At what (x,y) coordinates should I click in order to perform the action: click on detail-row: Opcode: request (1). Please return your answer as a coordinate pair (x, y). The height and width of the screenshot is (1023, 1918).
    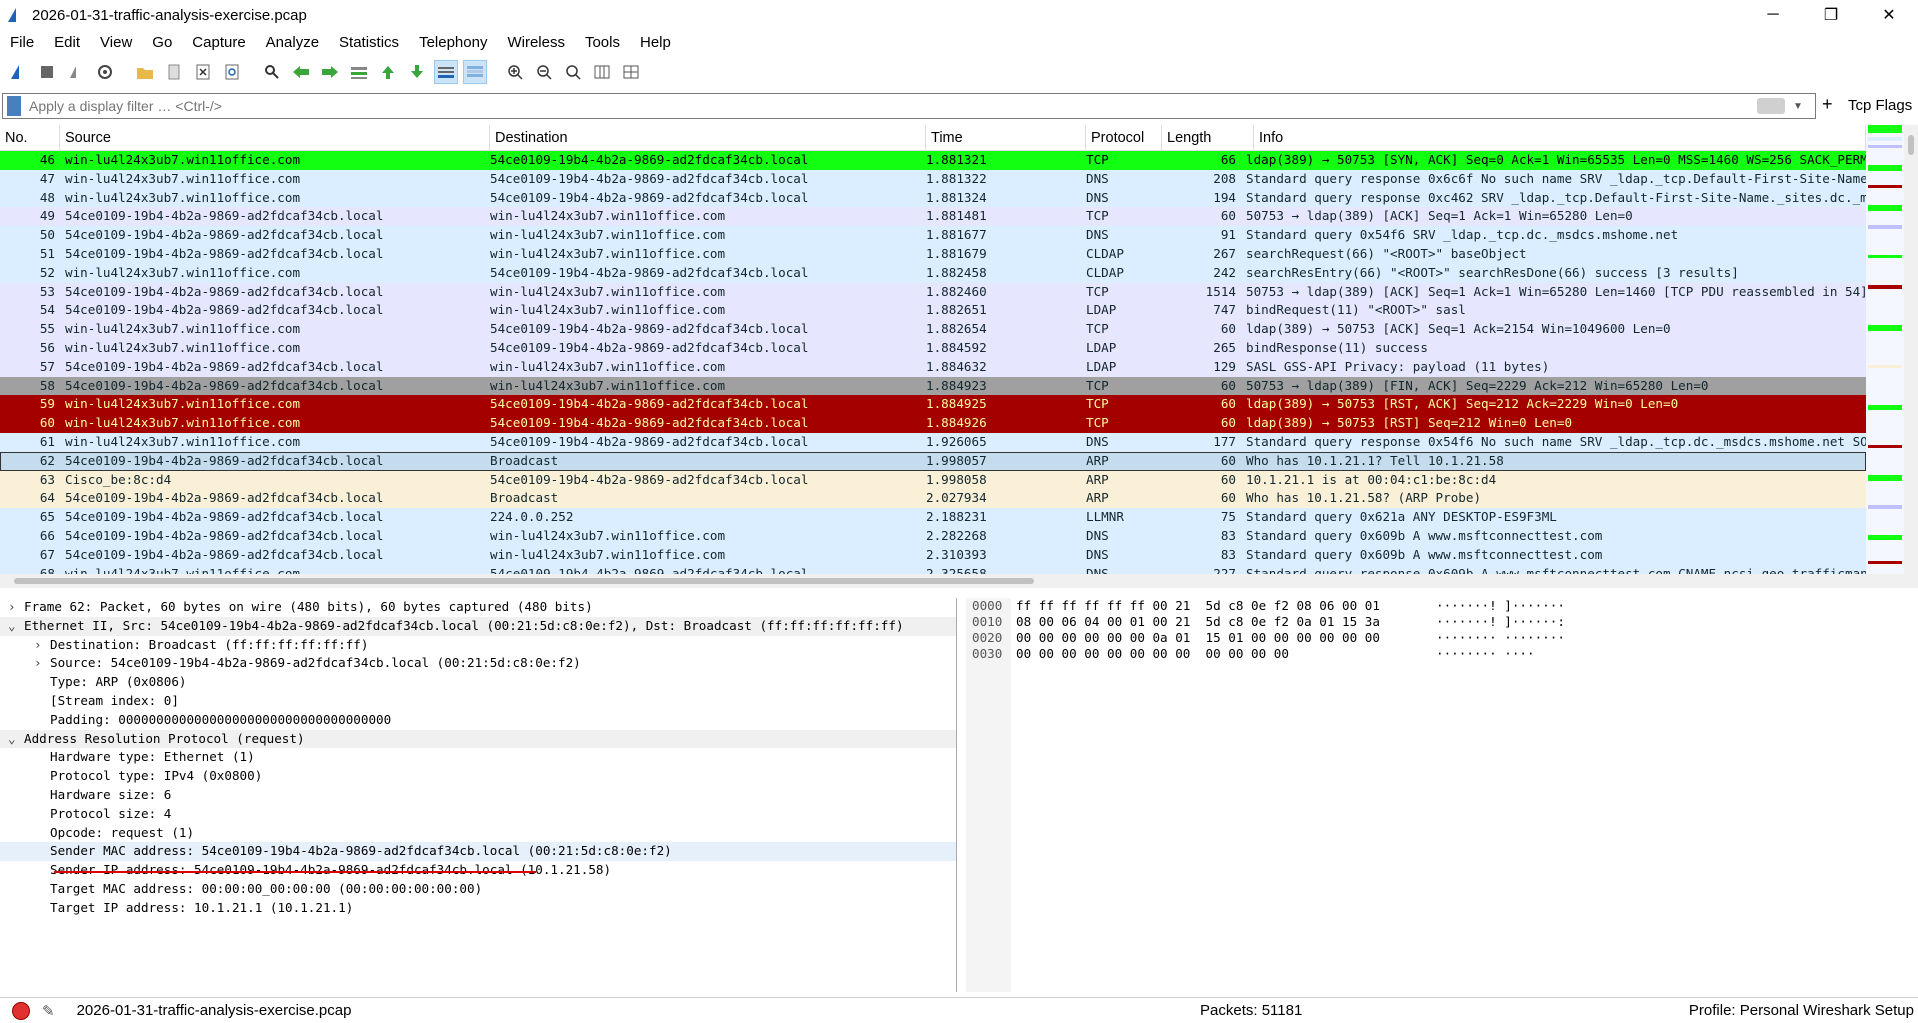
    Looking at the image, I should click on (478, 833).